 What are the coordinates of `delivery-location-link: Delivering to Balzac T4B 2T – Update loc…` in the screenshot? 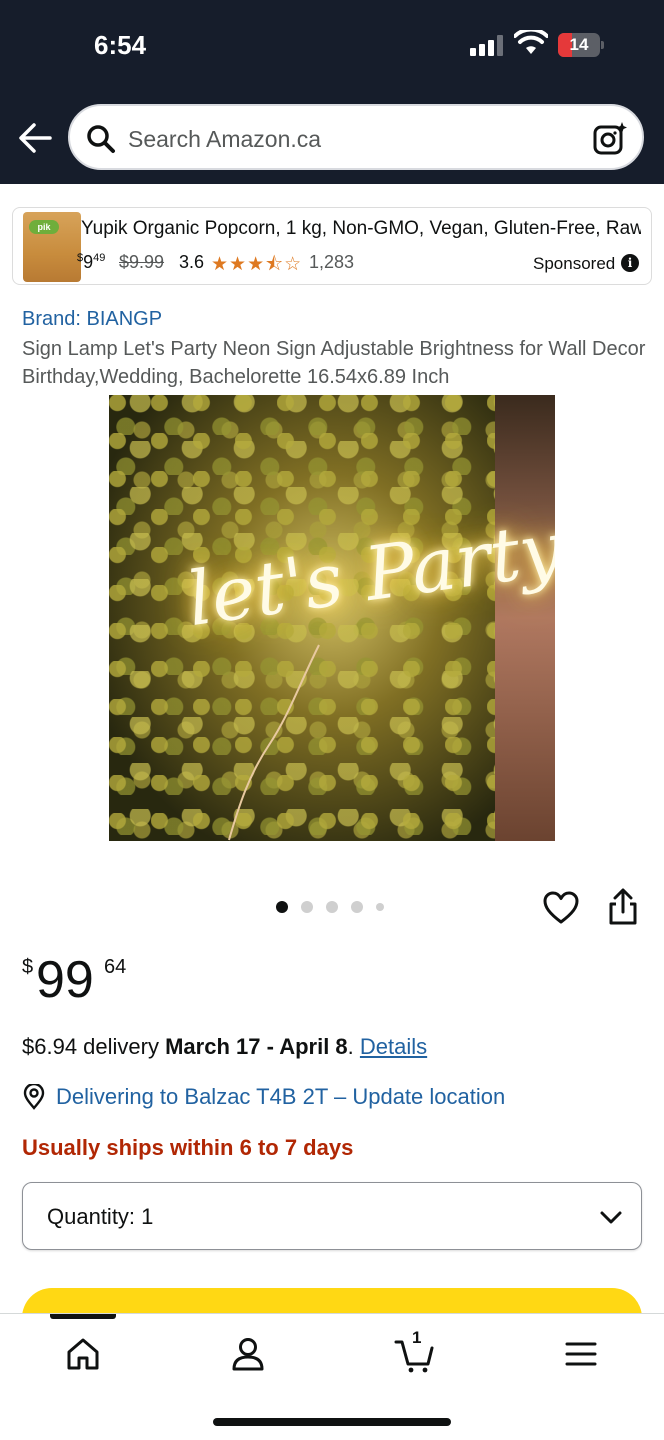 It's located at (280, 1097).